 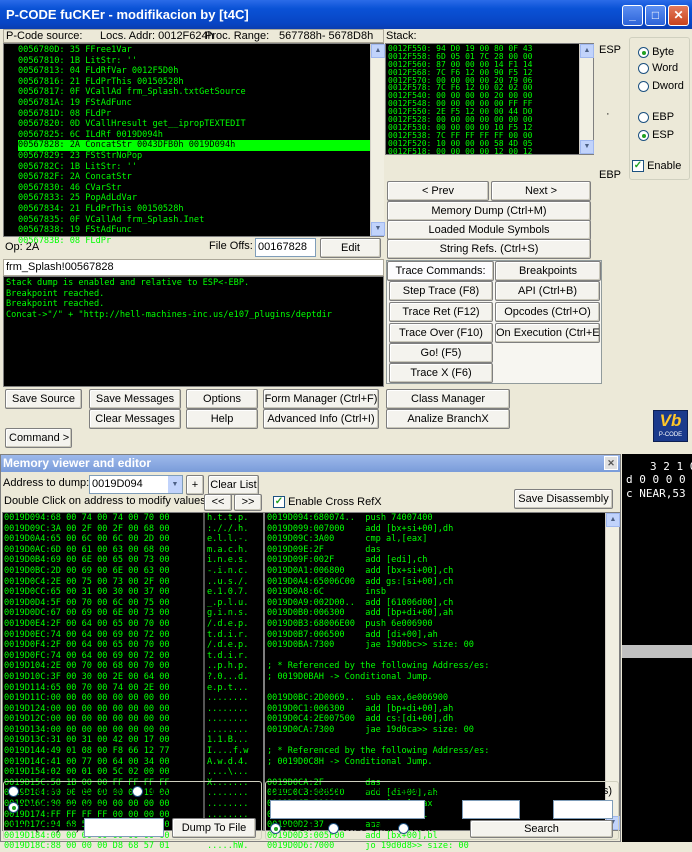 I want to click on hex-row: 0019D0EC:74 00 64 00 69 00 72 00, so click(x=103, y=635).